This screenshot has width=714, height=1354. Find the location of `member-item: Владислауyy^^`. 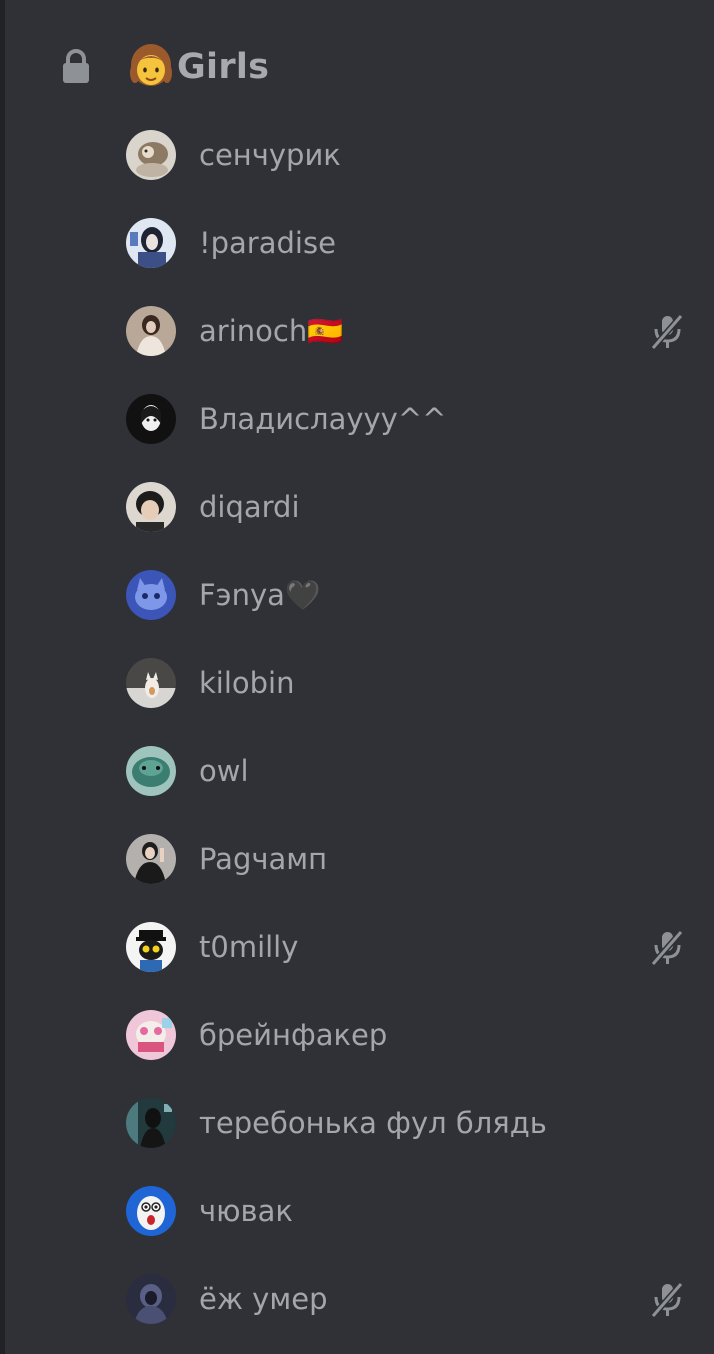

member-item: Владислауyy^^ is located at coordinates (357, 418).